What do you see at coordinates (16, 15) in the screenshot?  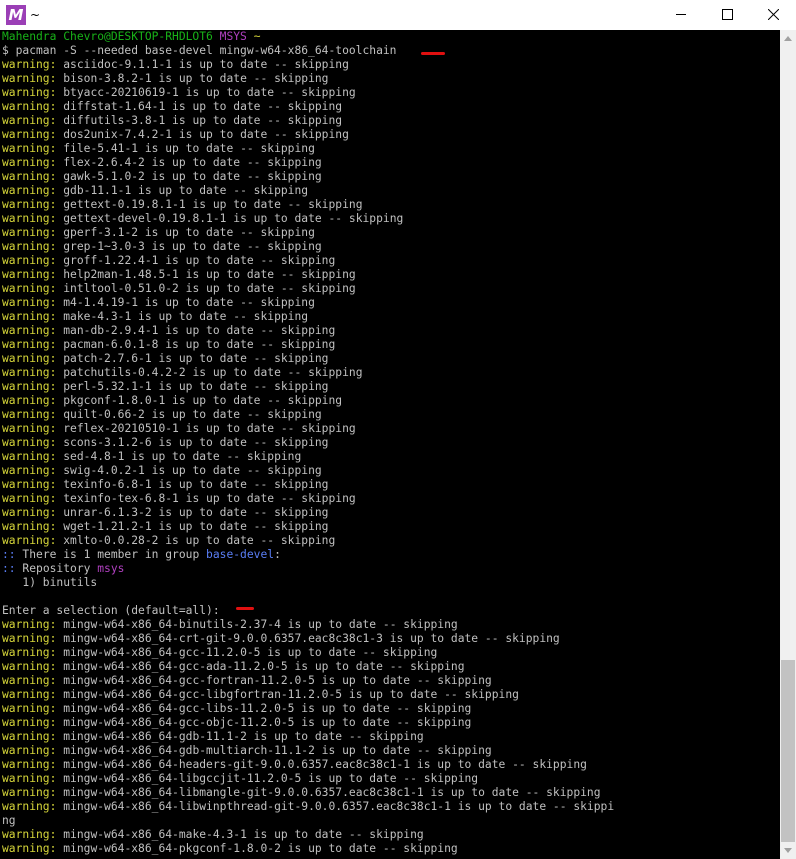 I see `msys2-app-icon: M` at bounding box center [16, 15].